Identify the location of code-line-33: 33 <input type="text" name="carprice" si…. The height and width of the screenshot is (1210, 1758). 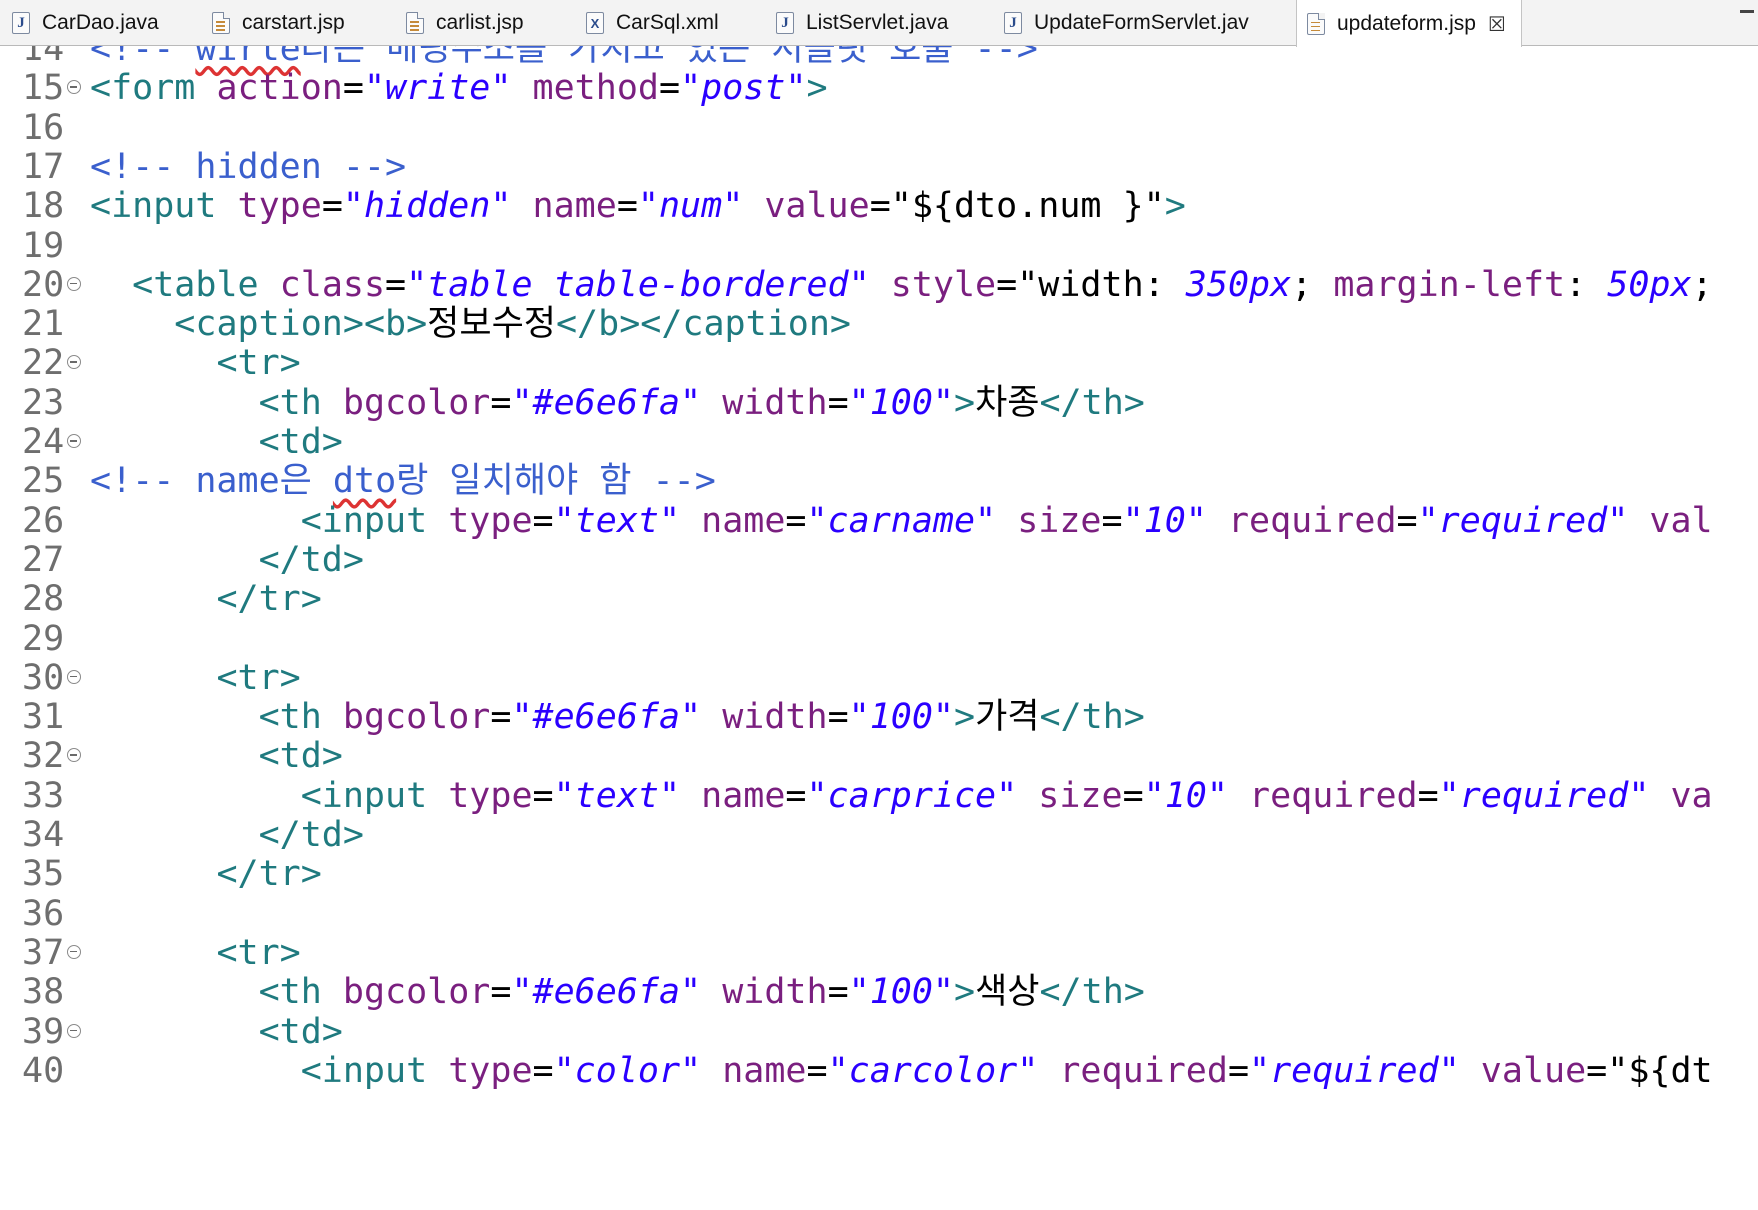
(879, 796).